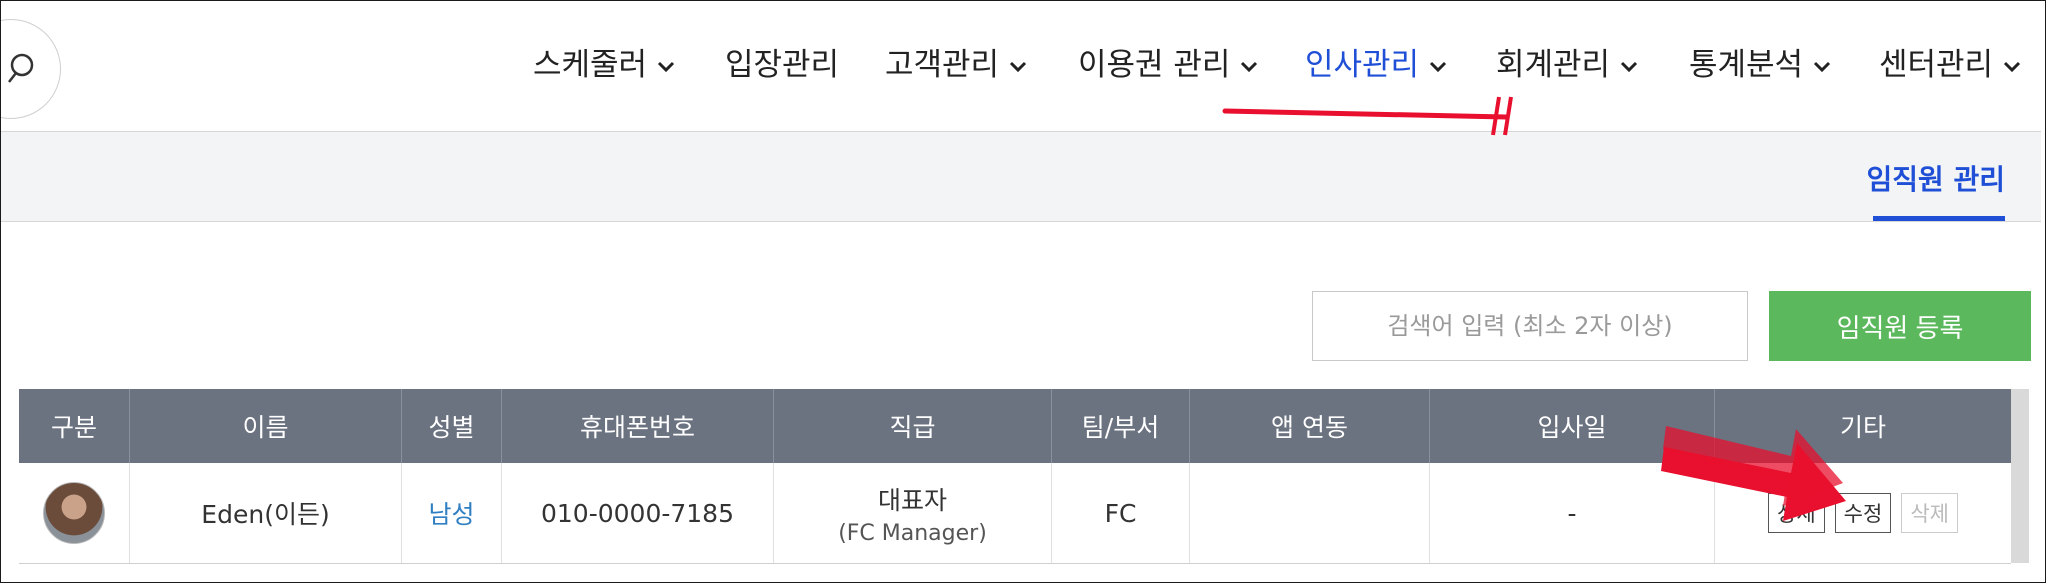  I want to click on employee-join-date: -, so click(1572, 513).